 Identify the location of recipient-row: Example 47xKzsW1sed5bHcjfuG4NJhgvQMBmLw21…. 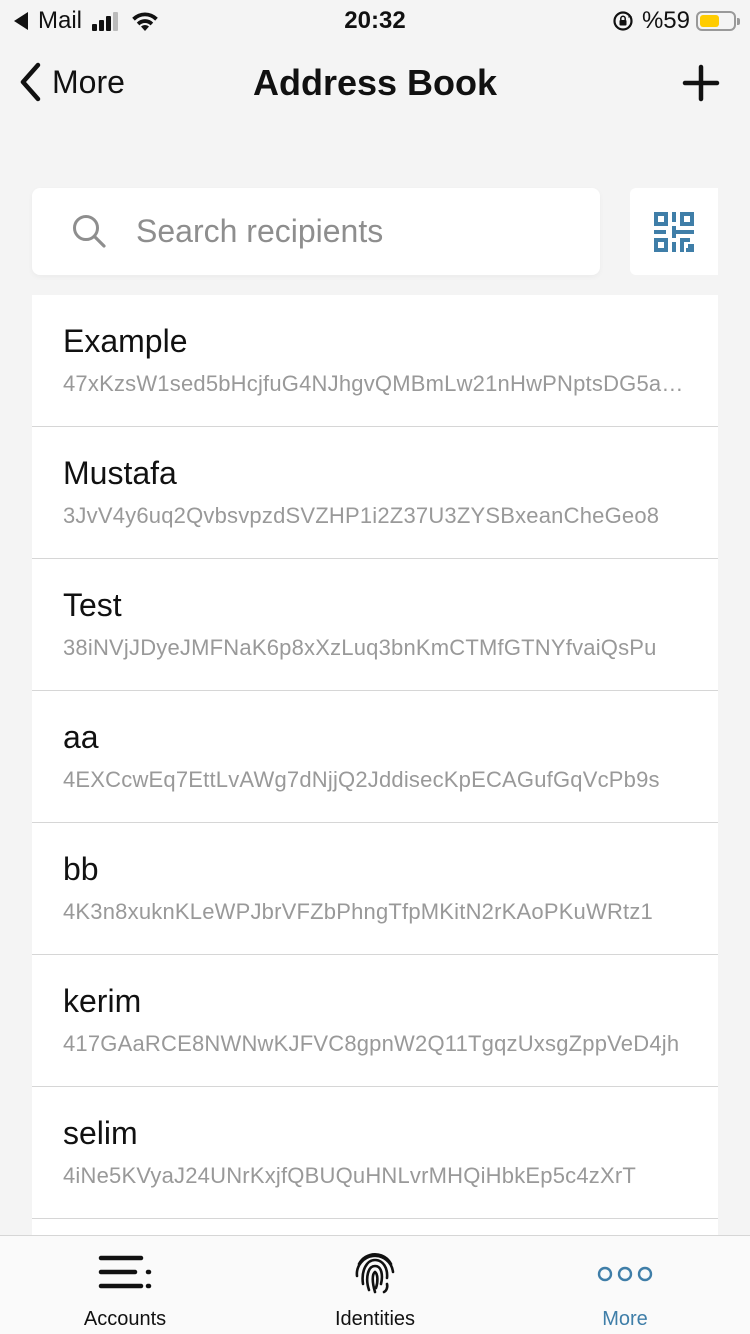
(375, 361).